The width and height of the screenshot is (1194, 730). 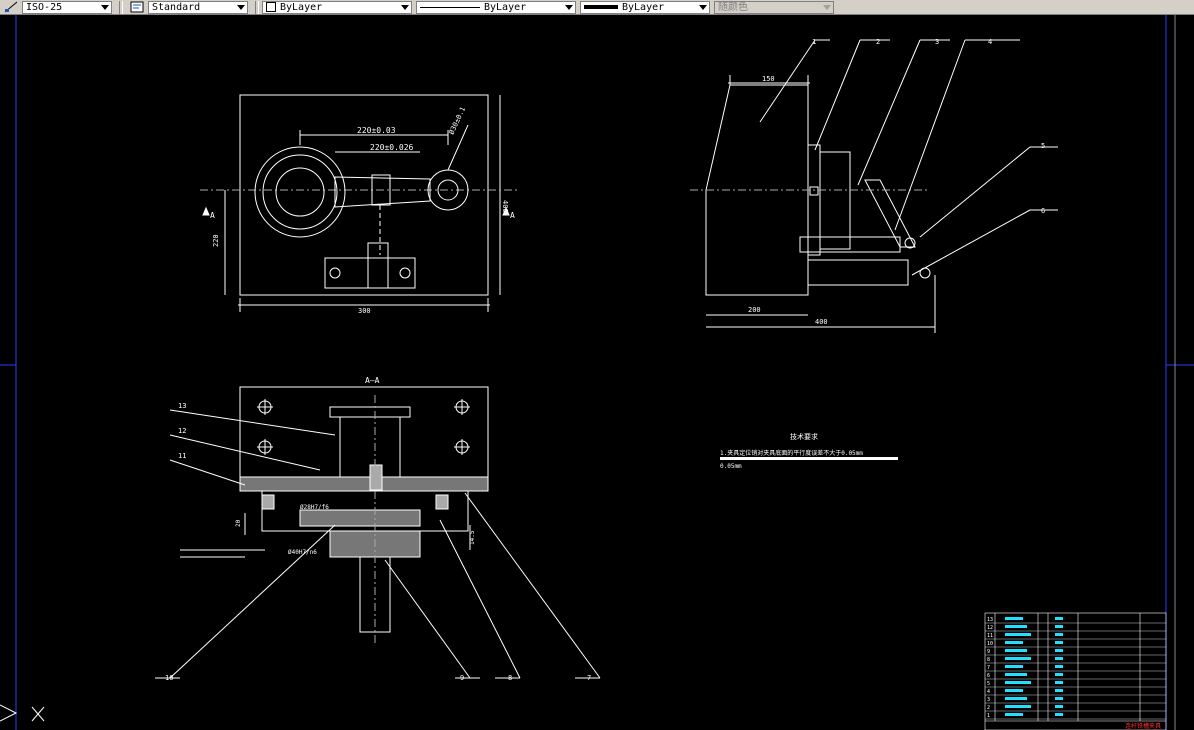 I want to click on side-view-flange, so click(x=814, y=200).